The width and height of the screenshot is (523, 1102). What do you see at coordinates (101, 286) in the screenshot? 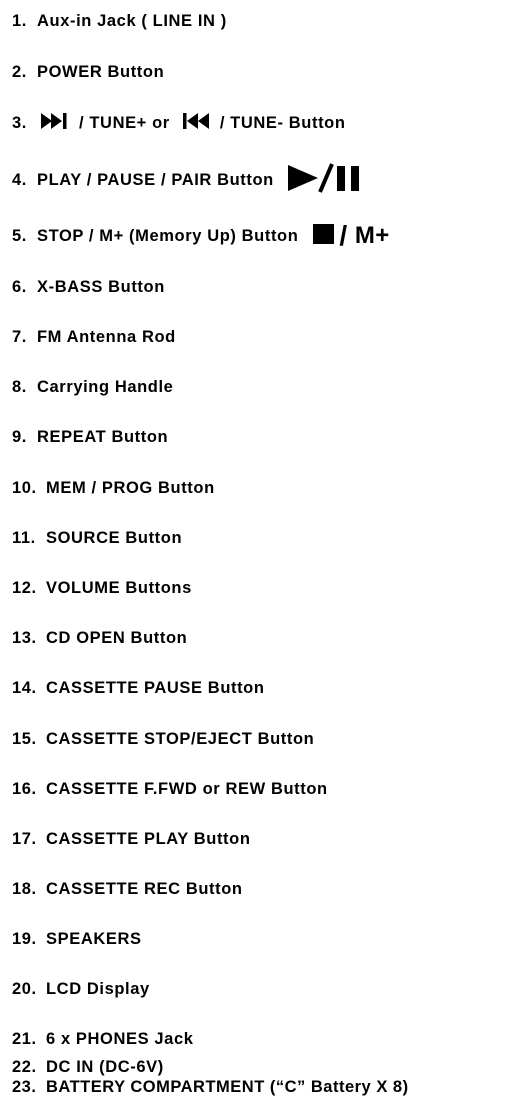
I see `item-label: X-BASS Button` at bounding box center [101, 286].